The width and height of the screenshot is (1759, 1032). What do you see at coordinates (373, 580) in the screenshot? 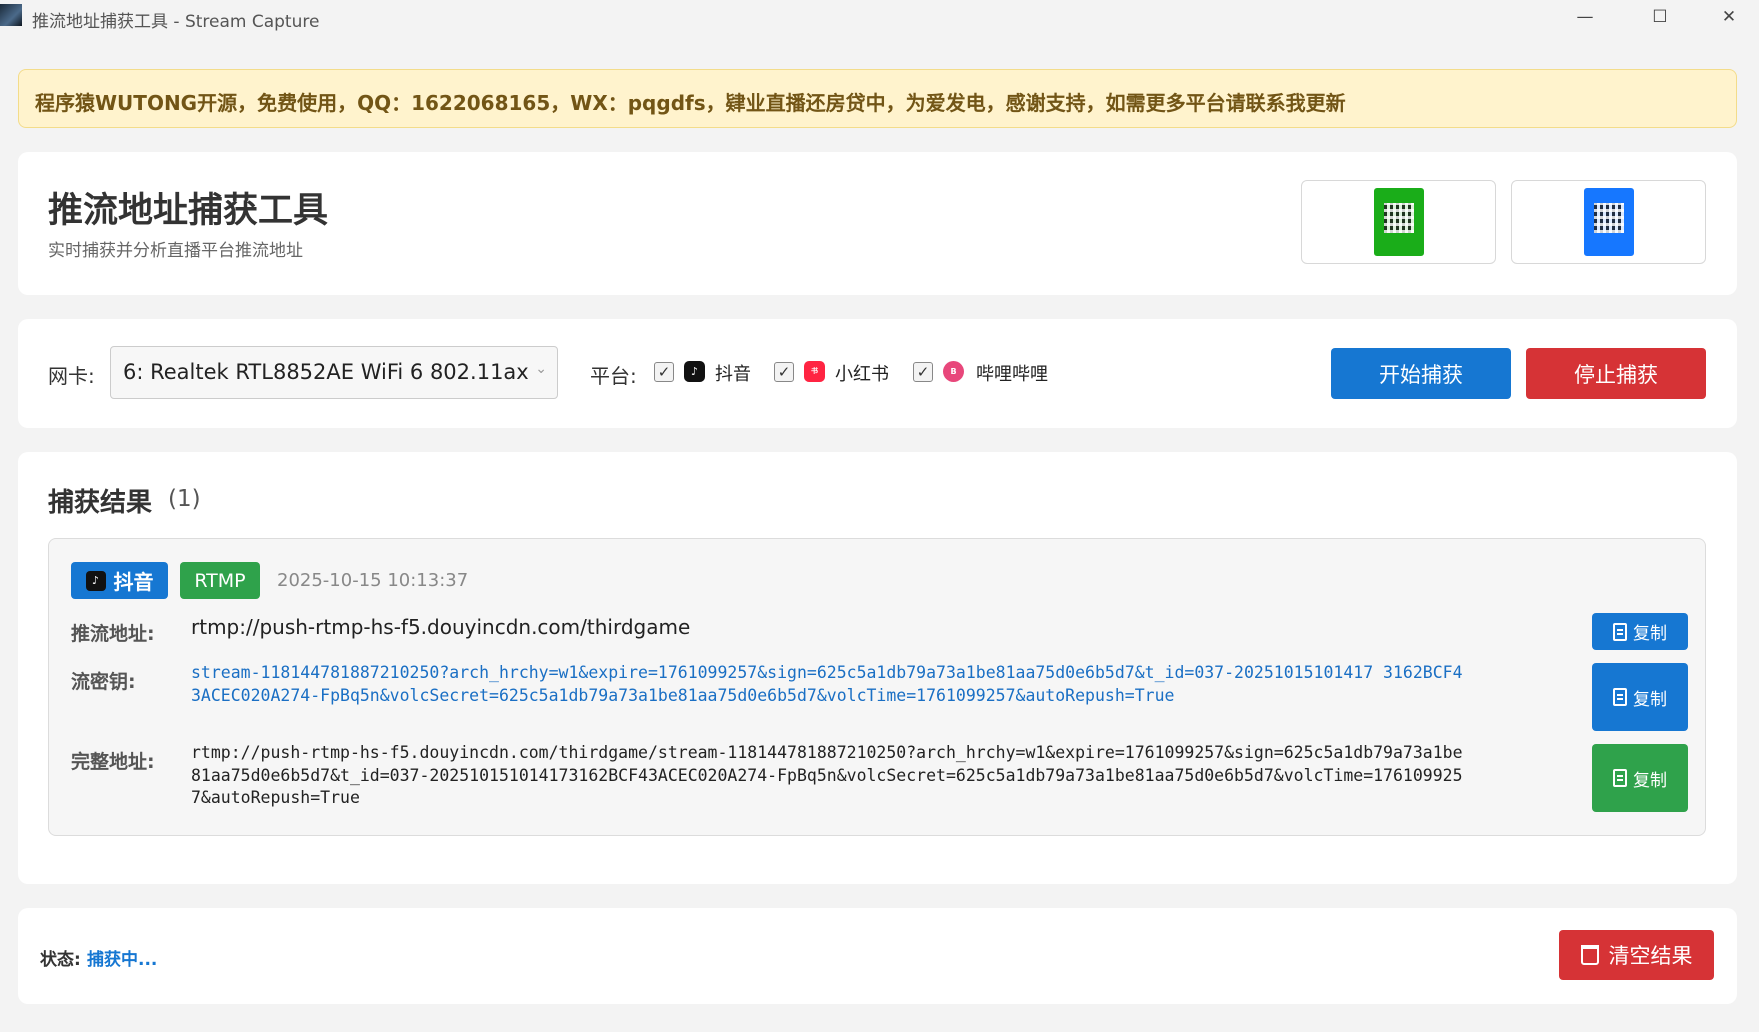
I see `capture-timestamp: 2025-10-15 10:13:37` at bounding box center [373, 580].